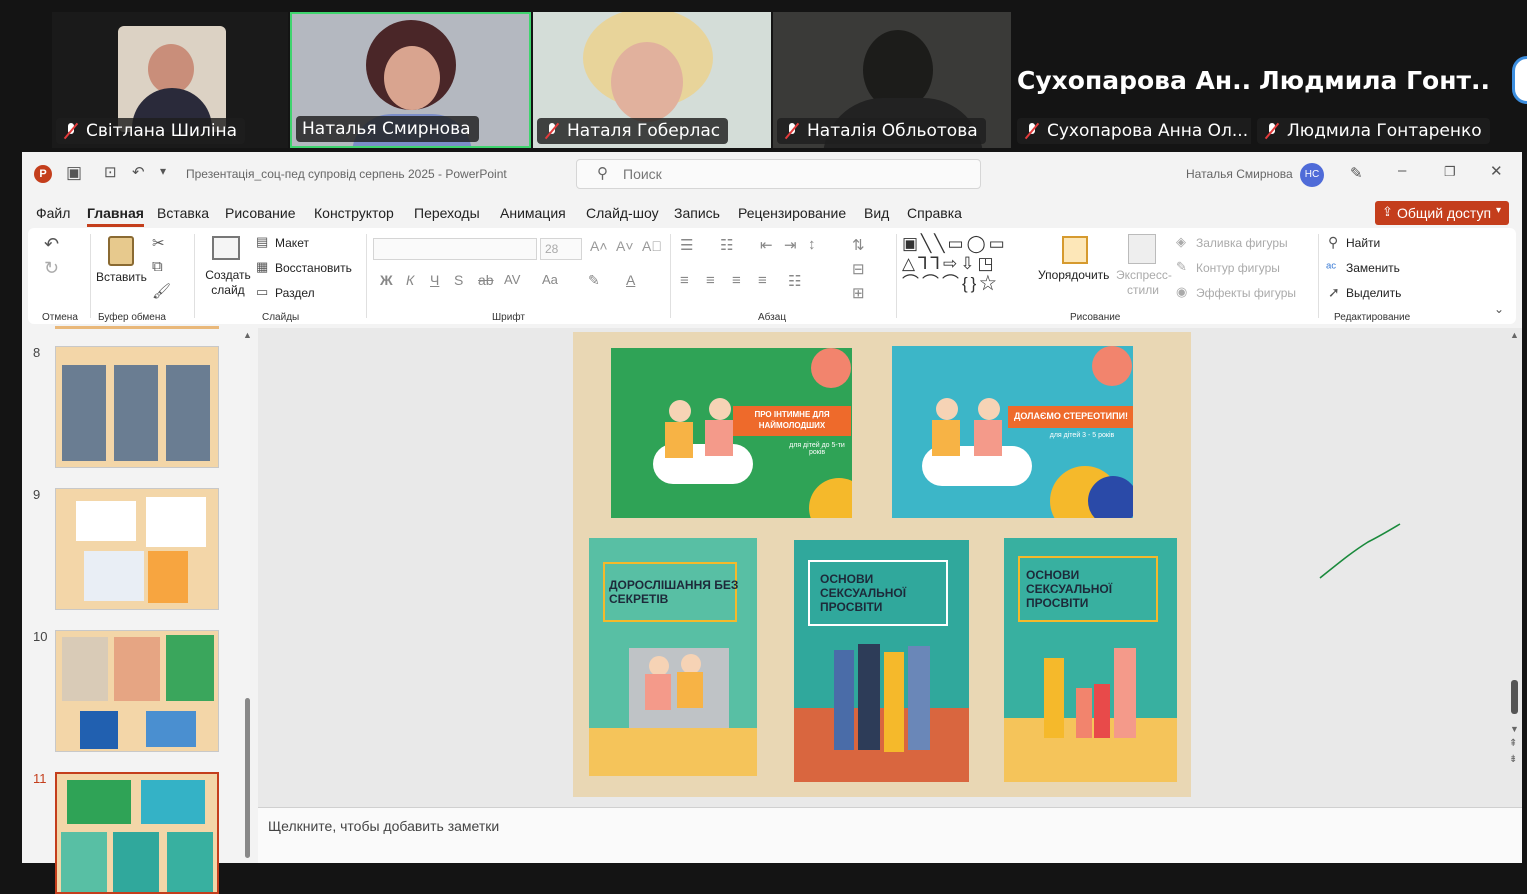  Describe the element at coordinates (1373, 293) in the screenshot. I see `select-button: Выделить` at that location.